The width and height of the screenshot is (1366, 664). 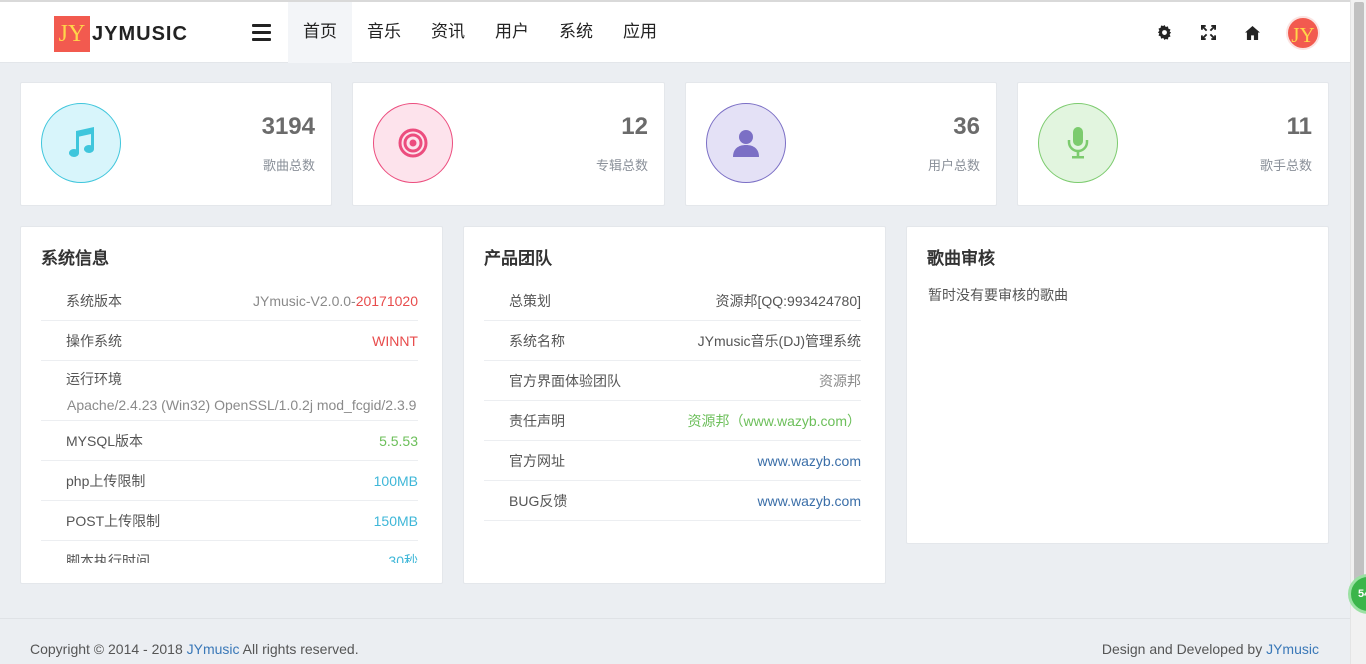 What do you see at coordinates (672, 421) in the screenshot?
I see `team-row: 责任声明 资源邦（www.wazyb.com）` at bounding box center [672, 421].